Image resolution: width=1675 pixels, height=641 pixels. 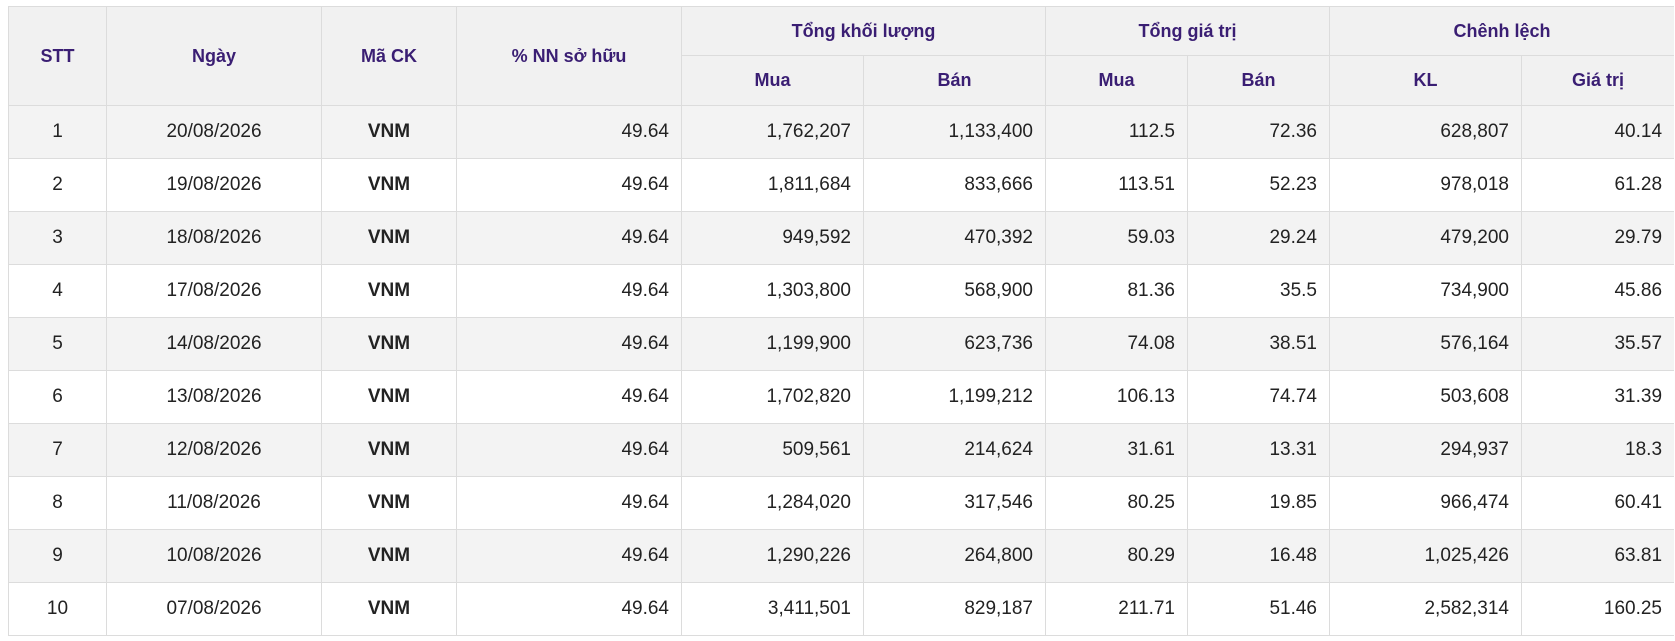 I want to click on header-diff-value: Giá trị, so click(x=1597, y=80).